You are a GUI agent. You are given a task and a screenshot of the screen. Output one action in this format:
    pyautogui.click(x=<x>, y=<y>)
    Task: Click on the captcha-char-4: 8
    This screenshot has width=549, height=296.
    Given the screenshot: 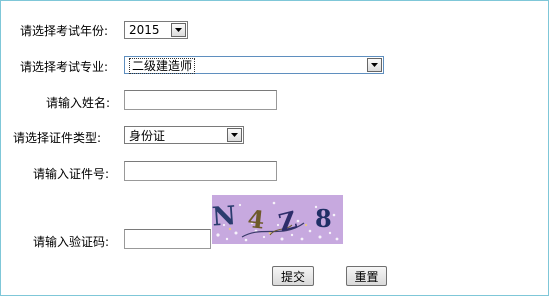 What is the action you would take?
    pyautogui.click(x=323, y=218)
    